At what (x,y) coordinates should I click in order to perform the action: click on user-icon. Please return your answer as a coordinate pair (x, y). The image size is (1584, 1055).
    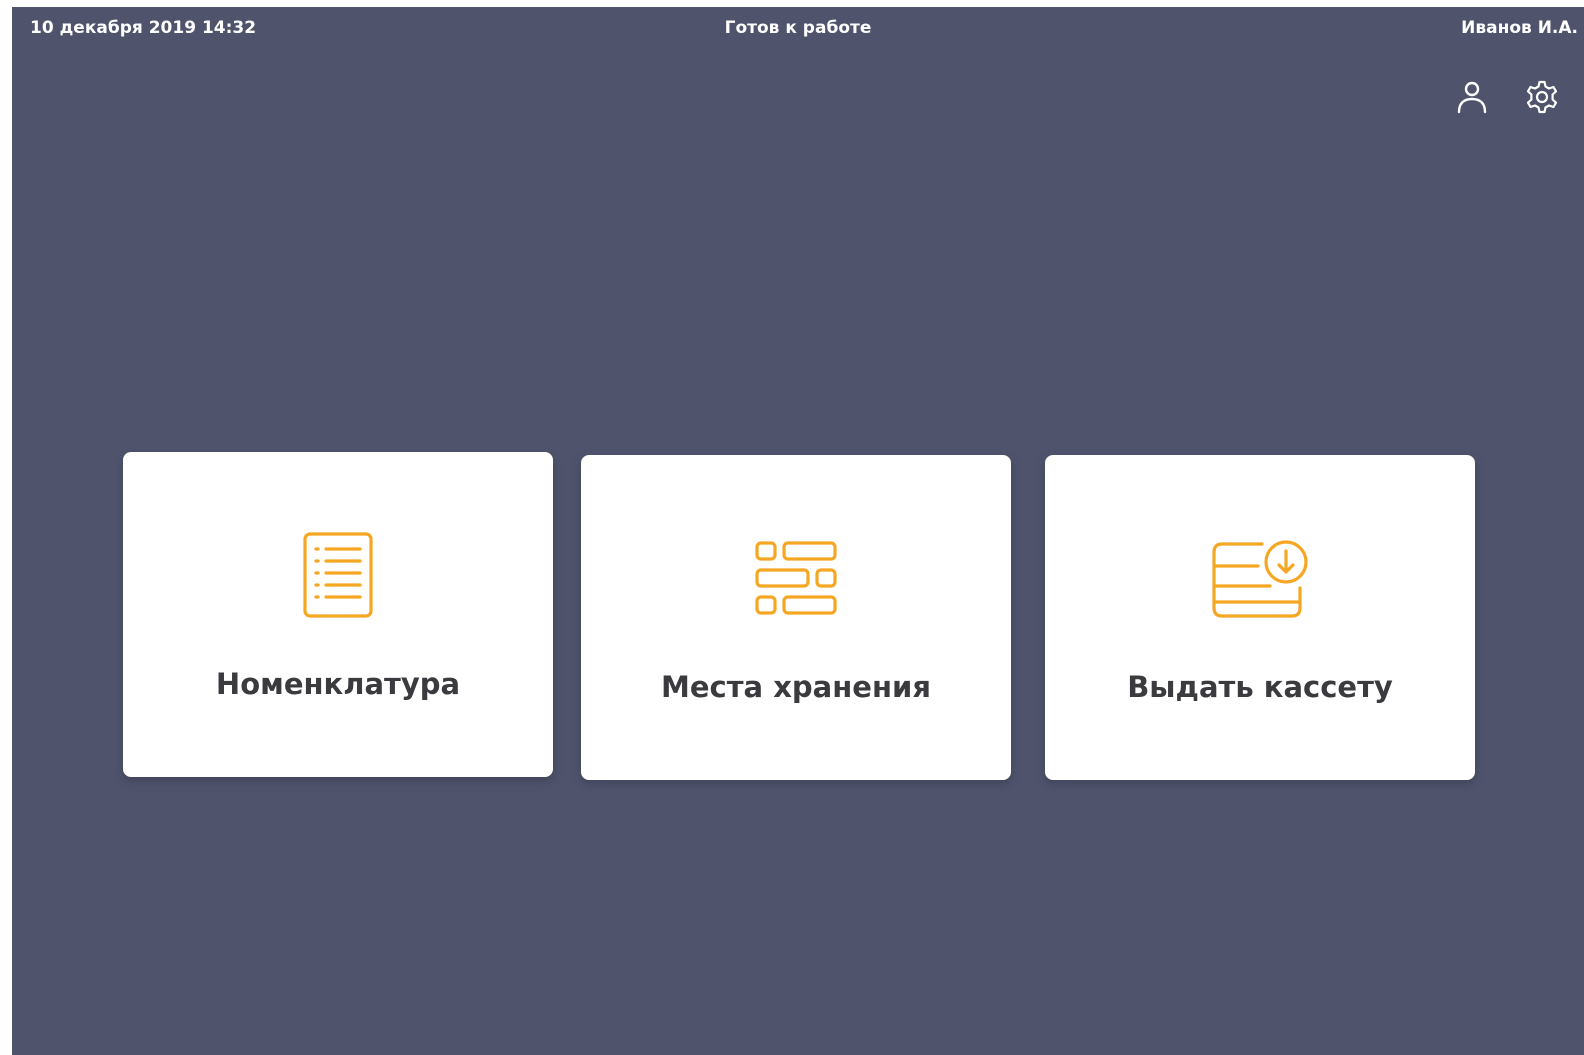
    Looking at the image, I should click on (1472, 97).